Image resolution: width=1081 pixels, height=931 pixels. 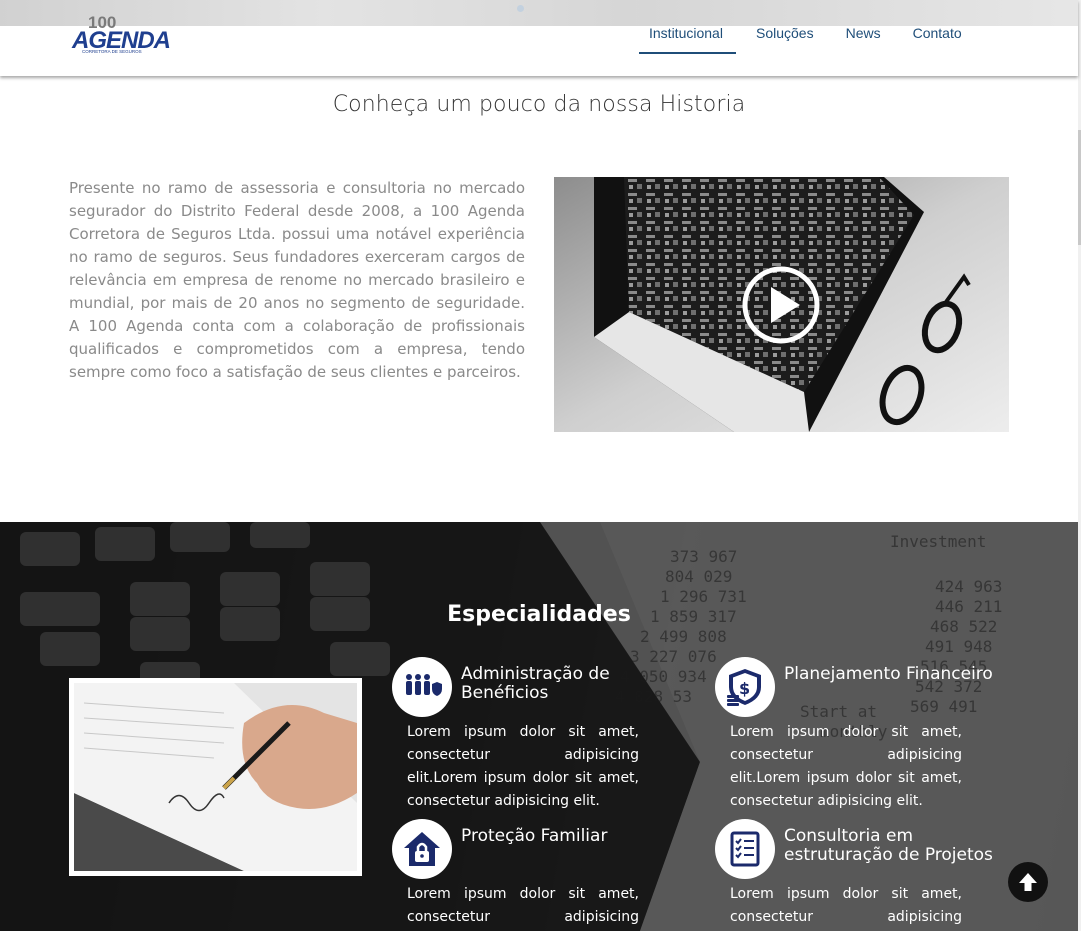 I want to click on nav-contato: Contato, so click(x=937, y=38).